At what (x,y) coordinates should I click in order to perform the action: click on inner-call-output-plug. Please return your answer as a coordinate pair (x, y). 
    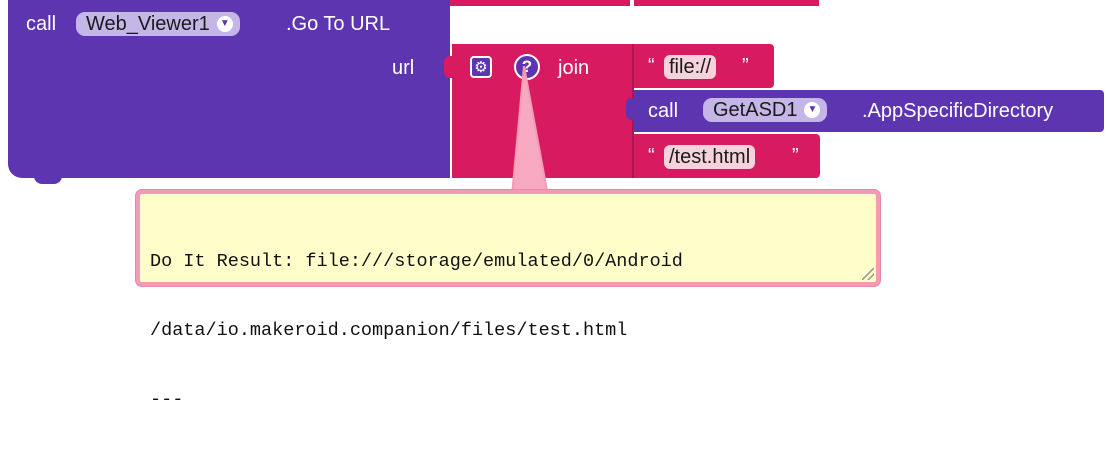
    Looking at the image, I should click on (631, 109).